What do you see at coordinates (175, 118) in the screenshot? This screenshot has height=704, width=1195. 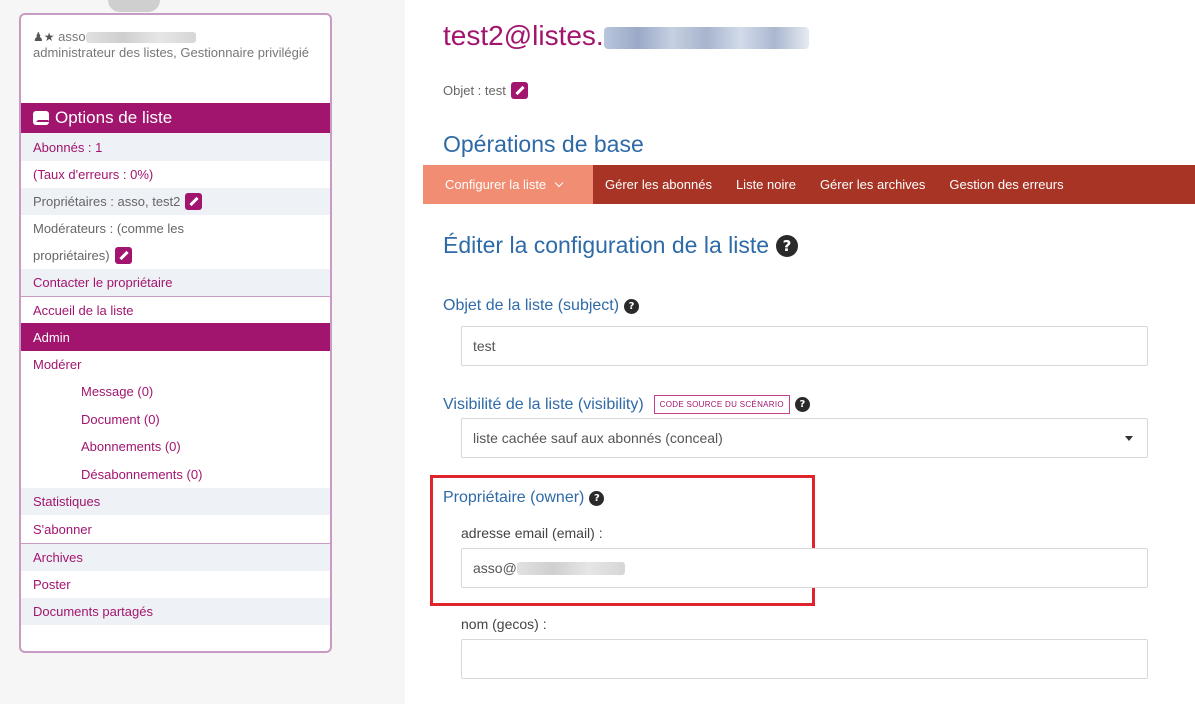 I see `list-options-header: Options de liste` at bounding box center [175, 118].